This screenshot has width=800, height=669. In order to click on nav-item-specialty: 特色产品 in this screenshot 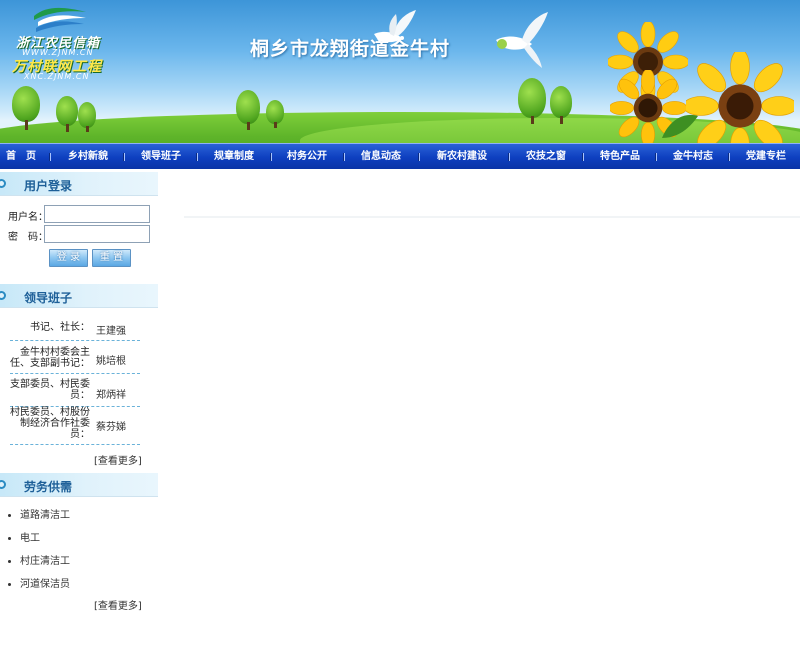, I will do `click(620, 157)`.